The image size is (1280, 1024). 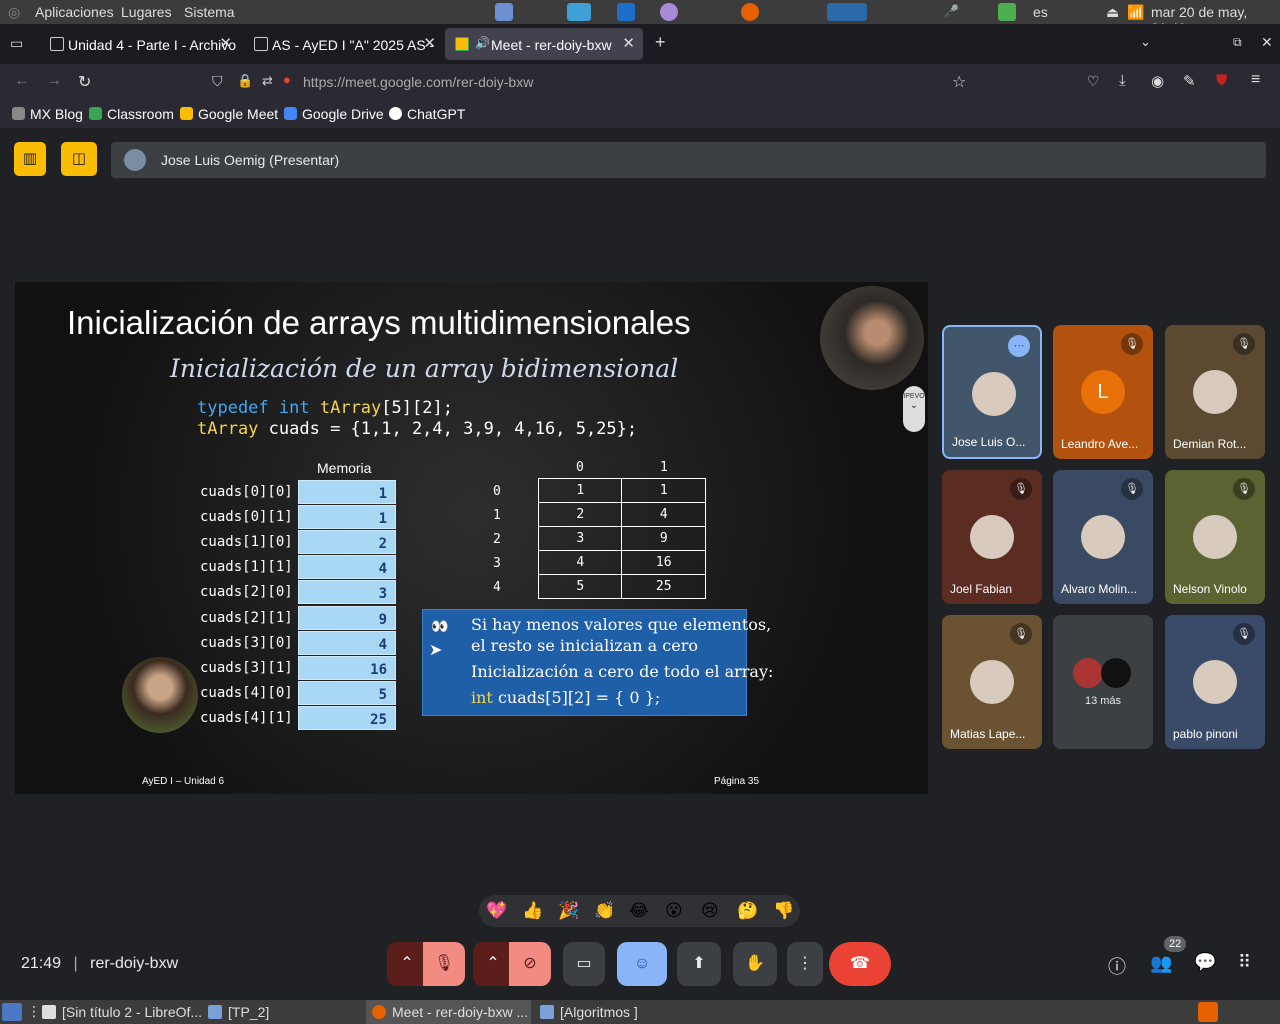 What do you see at coordinates (16, 43) in the screenshot?
I see `tab-overview-icon: ▭` at bounding box center [16, 43].